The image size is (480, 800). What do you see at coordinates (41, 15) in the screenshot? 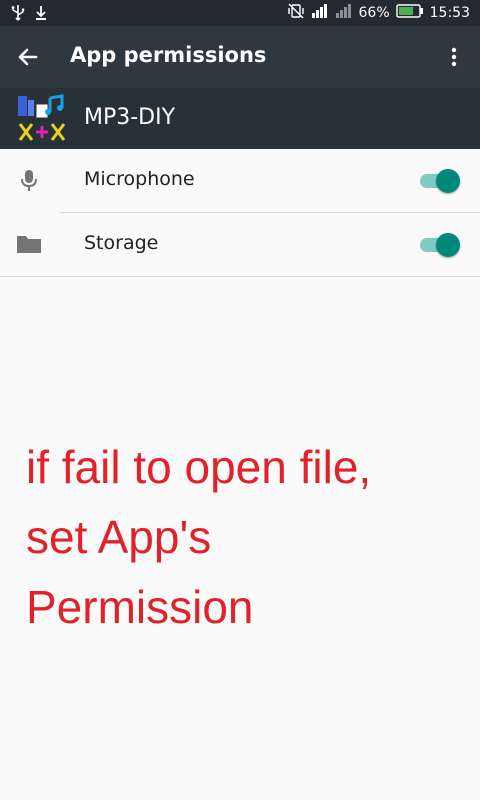
I see `download-icon` at bounding box center [41, 15].